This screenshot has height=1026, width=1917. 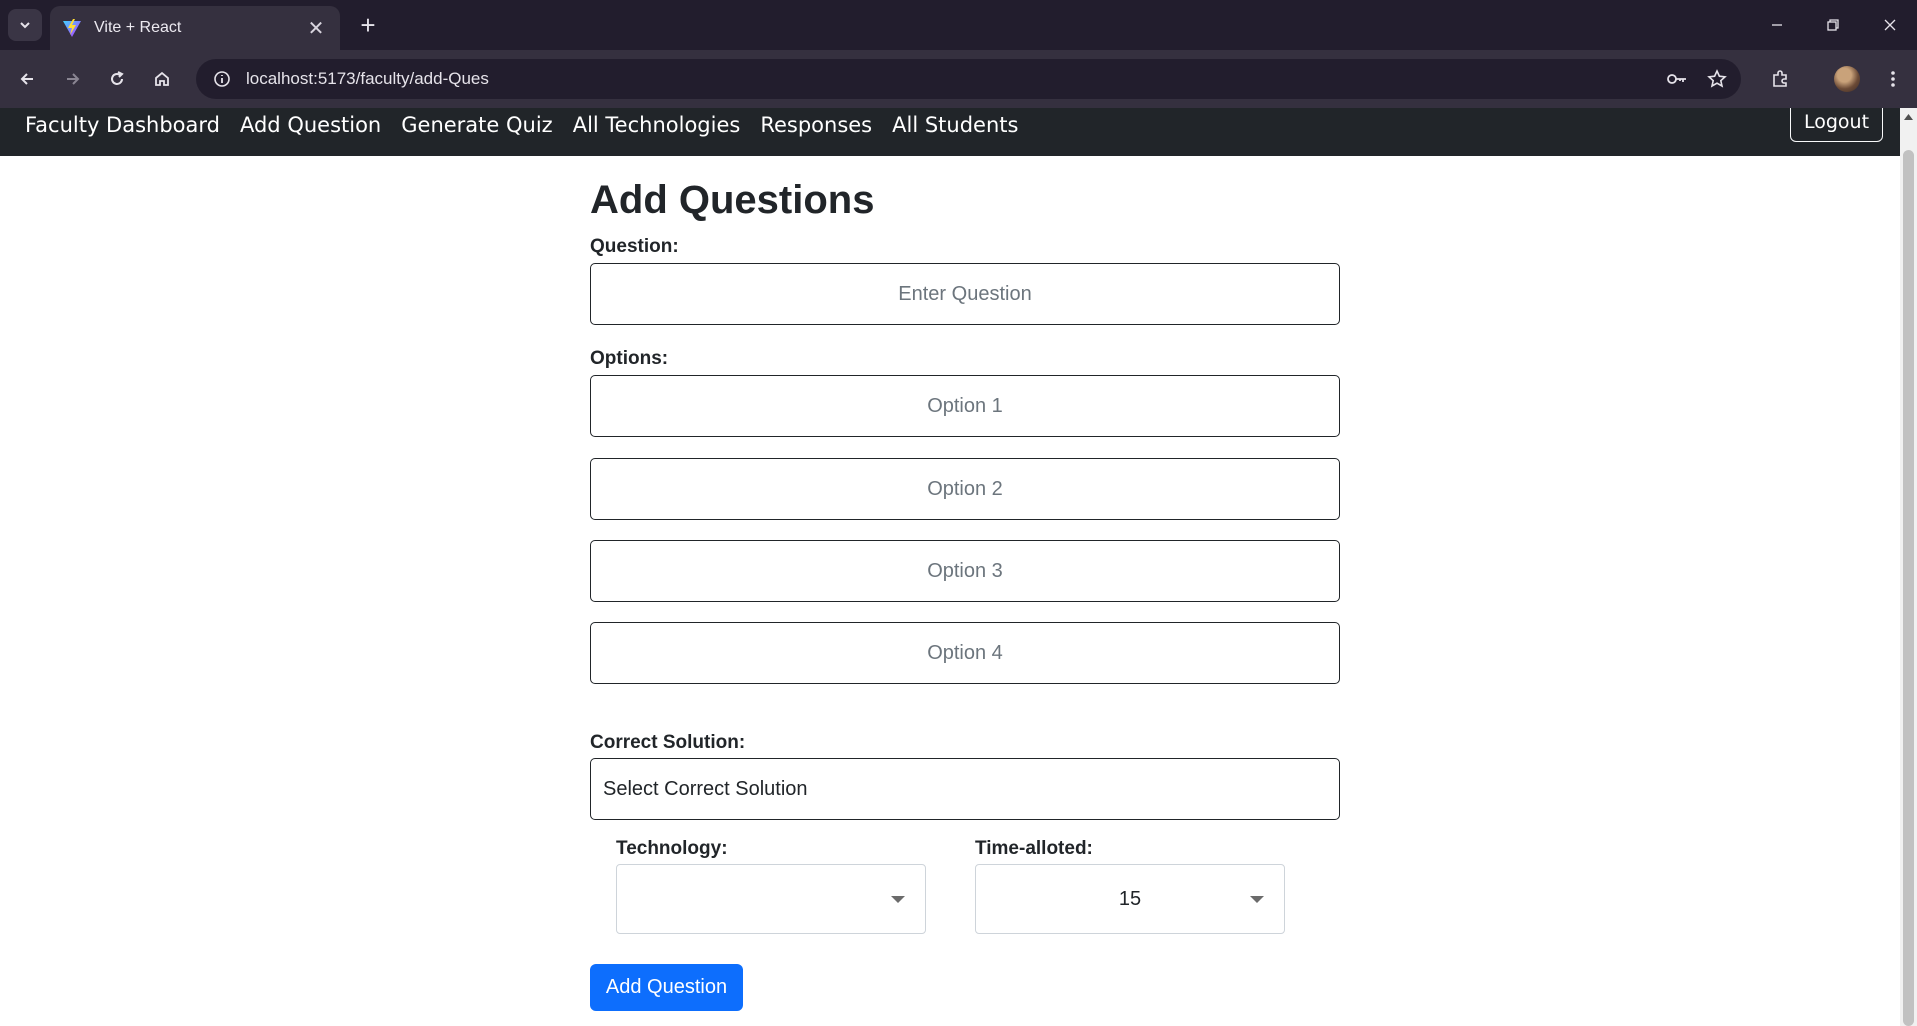 What do you see at coordinates (955, 125) in the screenshot?
I see `nav-all-students: All Students` at bounding box center [955, 125].